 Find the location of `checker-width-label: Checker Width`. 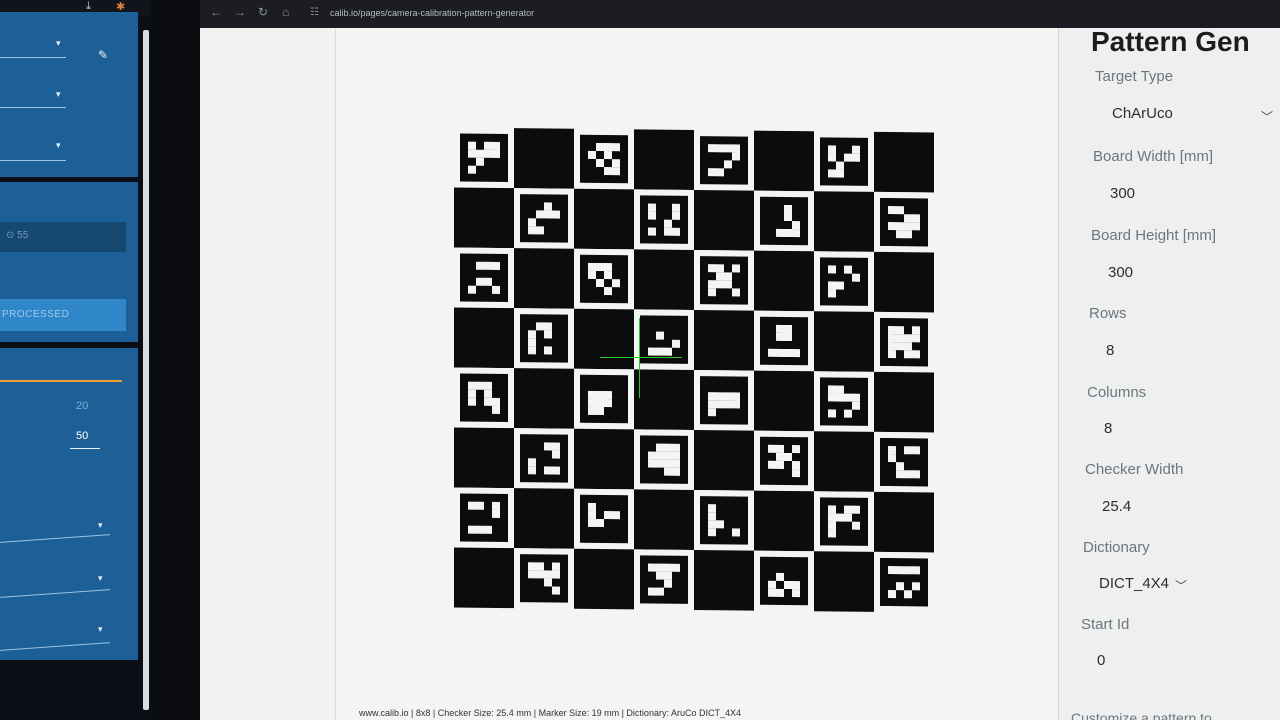

checker-width-label: Checker Width is located at coordinates (1134, 469).